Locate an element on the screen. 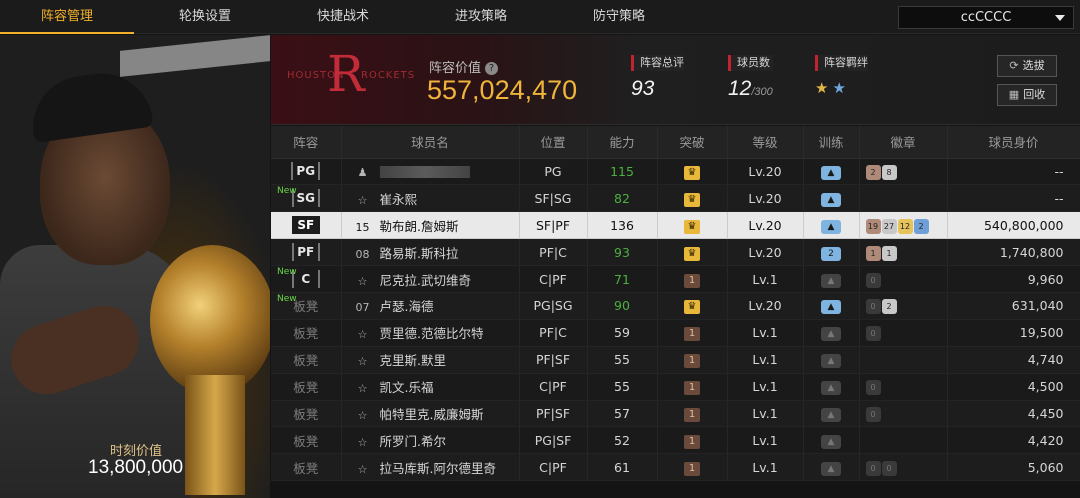  ability: 61 is located at coordinates (622, 467).